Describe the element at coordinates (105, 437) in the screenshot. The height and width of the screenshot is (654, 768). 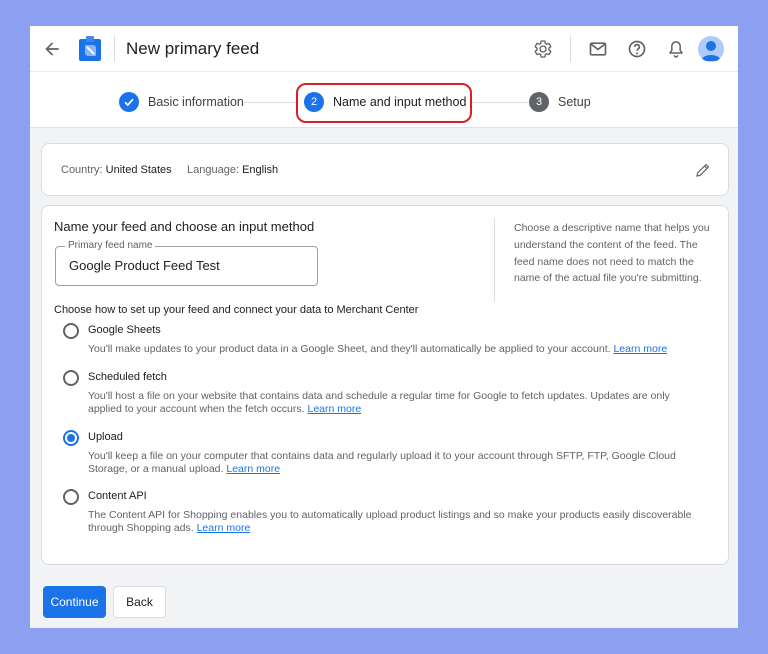
I see `option-title: Upload` at that location.